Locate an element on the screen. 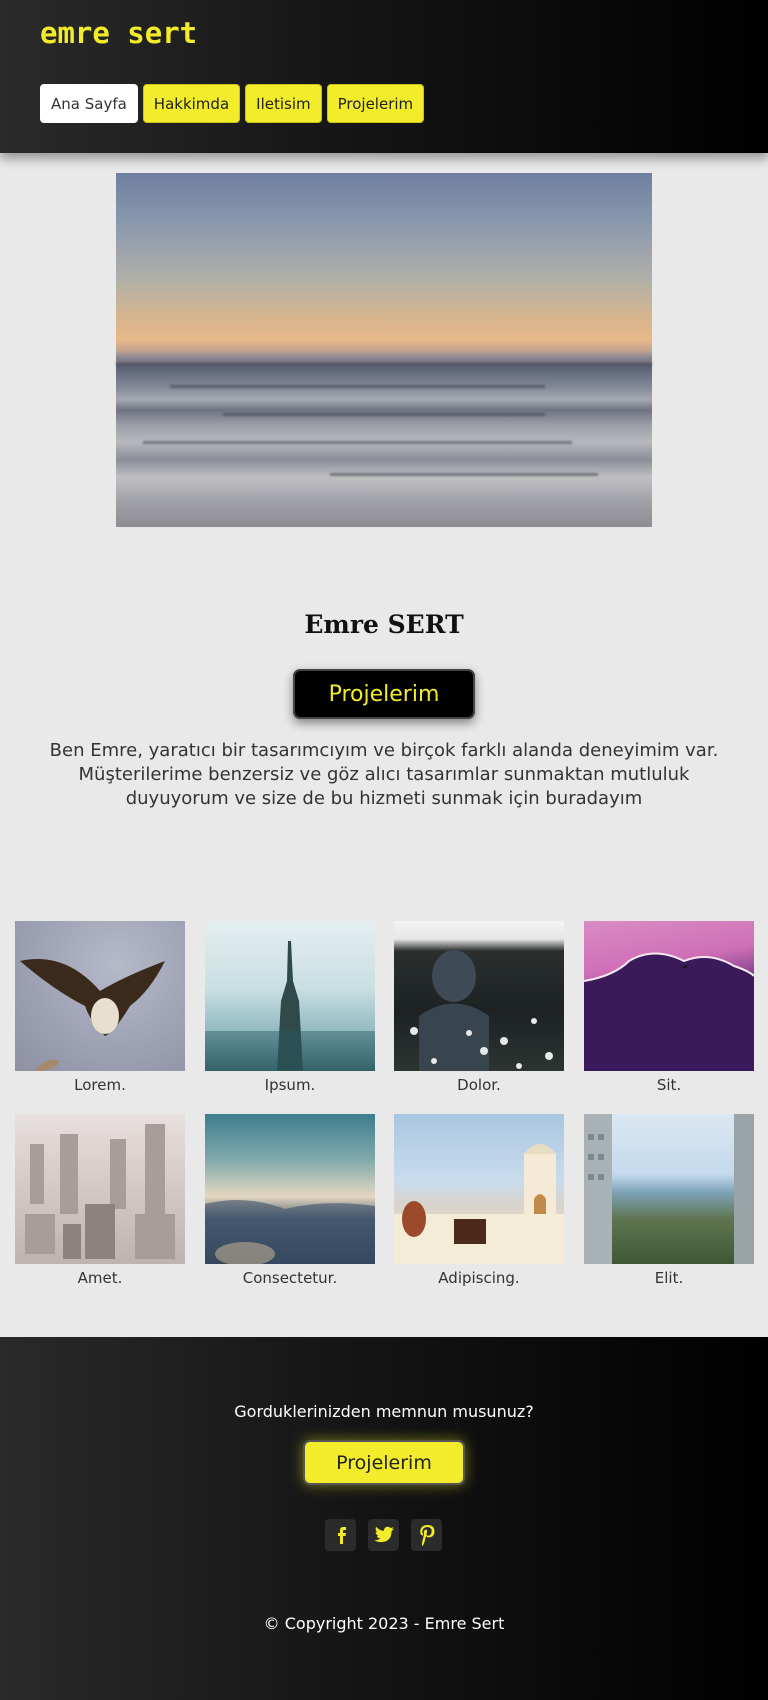  gallery-item: Consectetur. is located at coordinates (290, 1200).